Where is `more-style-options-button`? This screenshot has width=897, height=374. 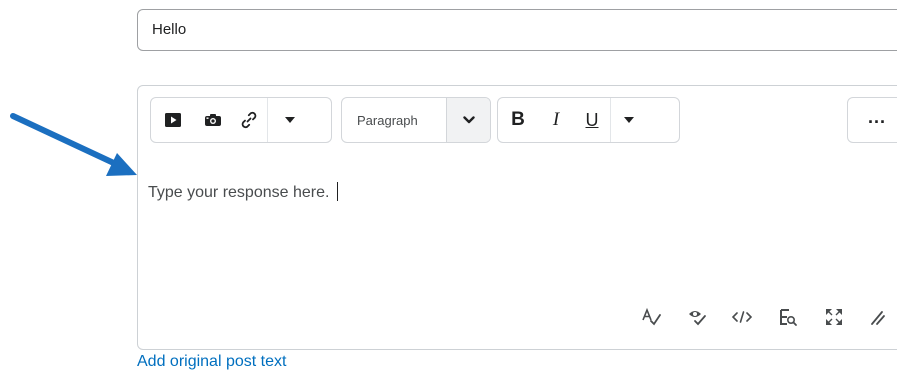 more-style-options-button is located at coordinates (629, 120).